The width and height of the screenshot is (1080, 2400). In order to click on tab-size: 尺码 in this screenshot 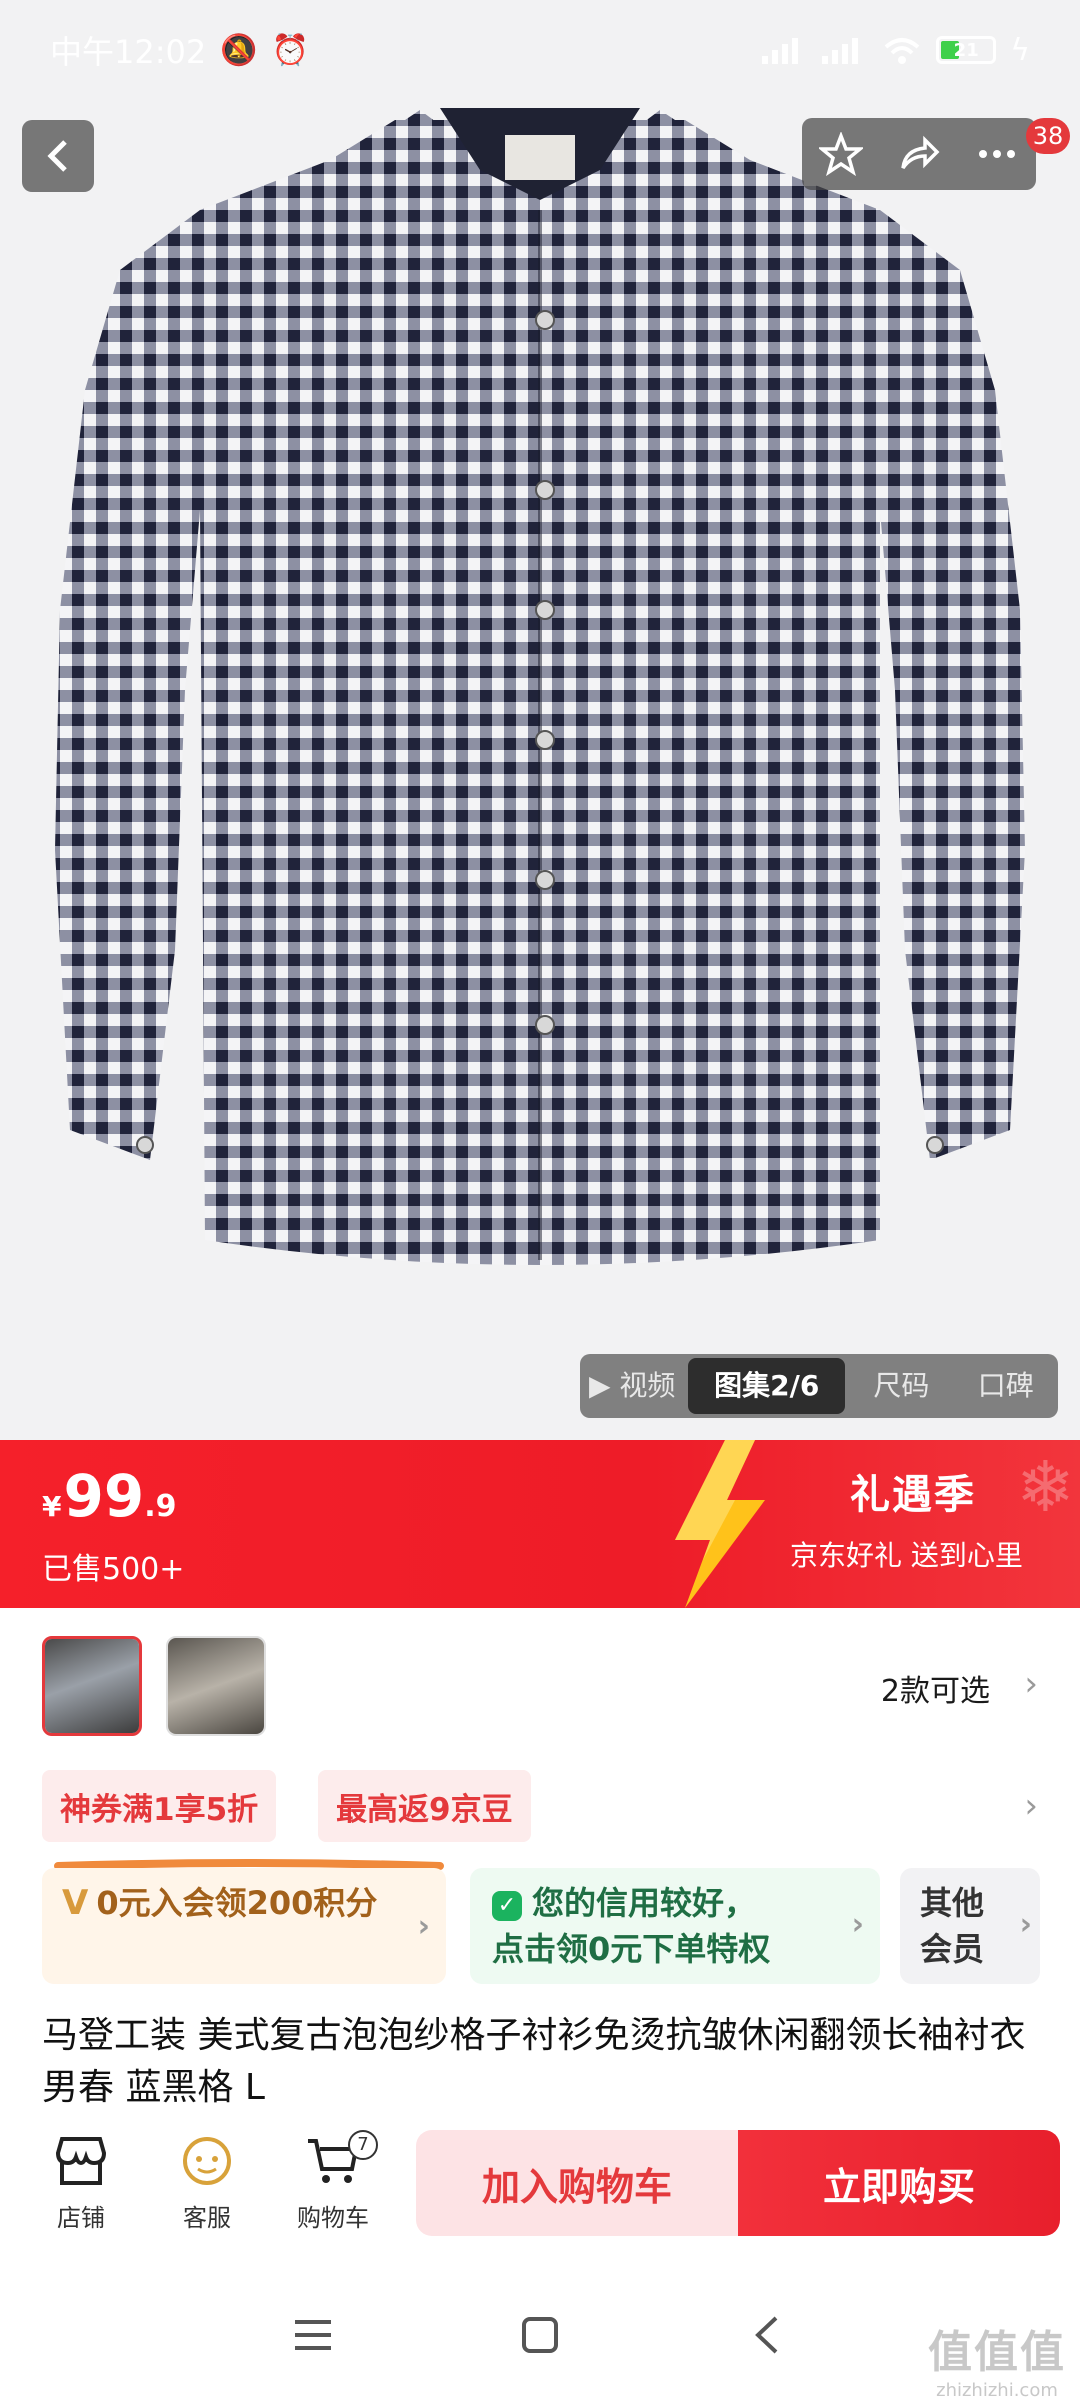, I will do `click(901, 1386)`.